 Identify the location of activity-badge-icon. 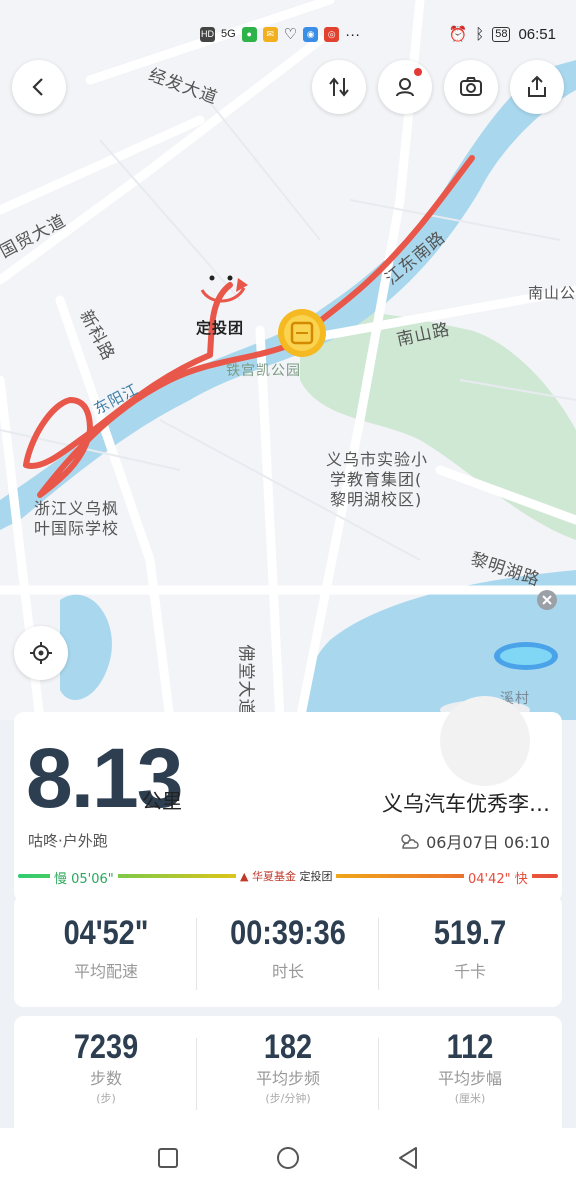
(526, 656).